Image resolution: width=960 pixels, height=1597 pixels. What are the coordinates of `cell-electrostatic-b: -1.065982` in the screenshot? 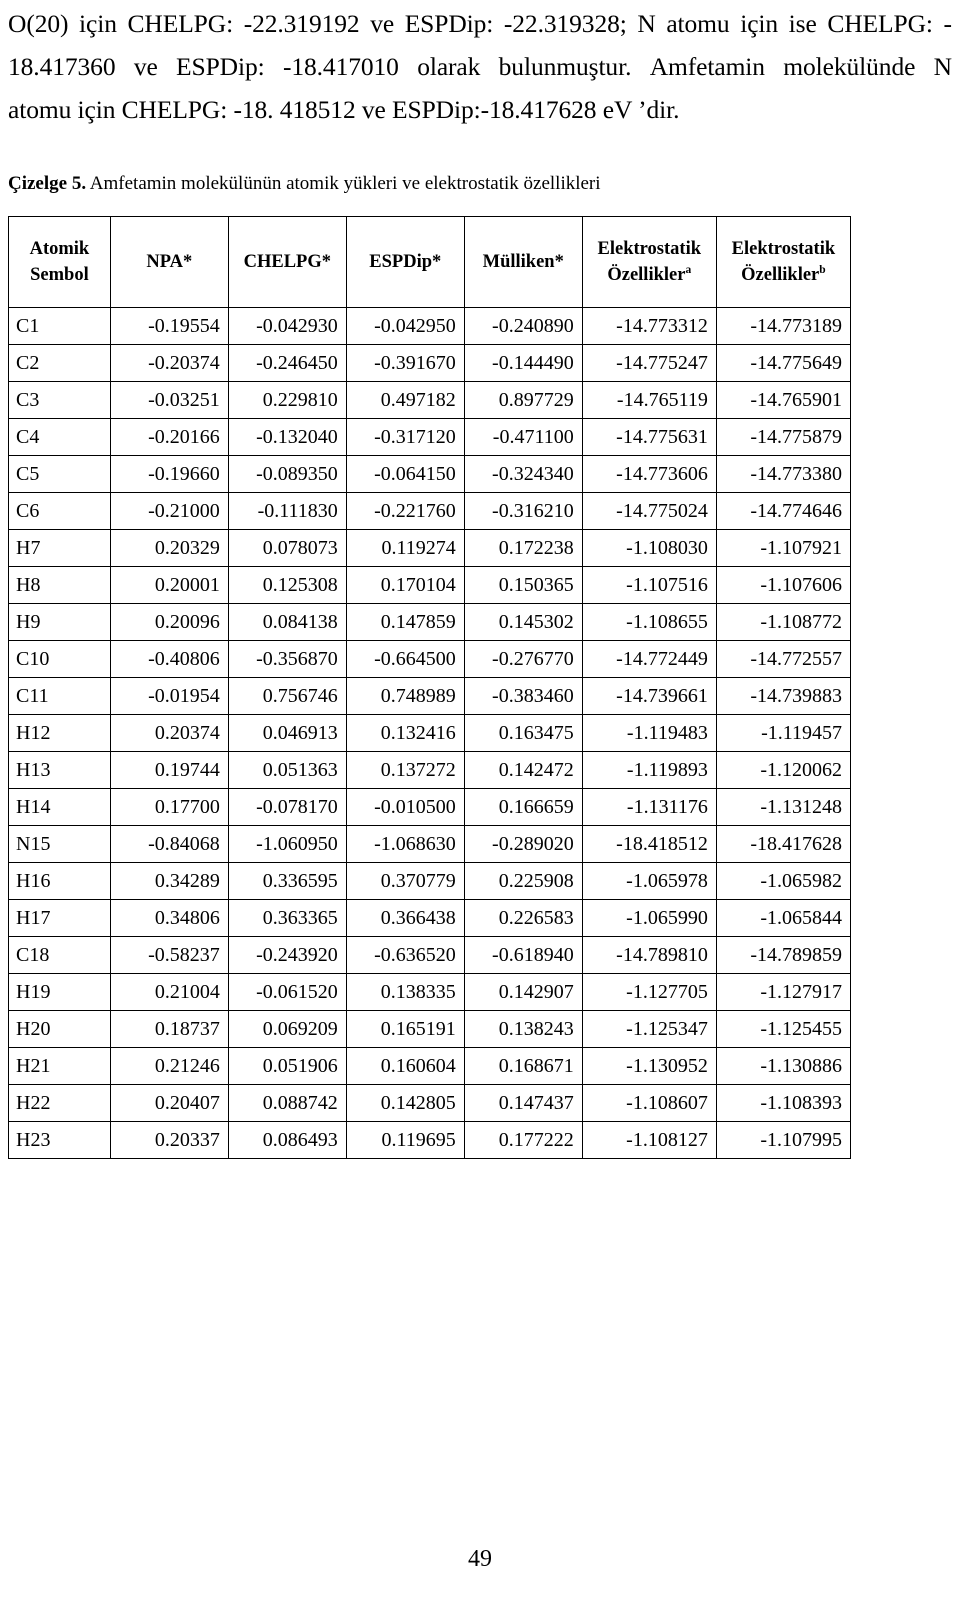 It's located at (783, 881).